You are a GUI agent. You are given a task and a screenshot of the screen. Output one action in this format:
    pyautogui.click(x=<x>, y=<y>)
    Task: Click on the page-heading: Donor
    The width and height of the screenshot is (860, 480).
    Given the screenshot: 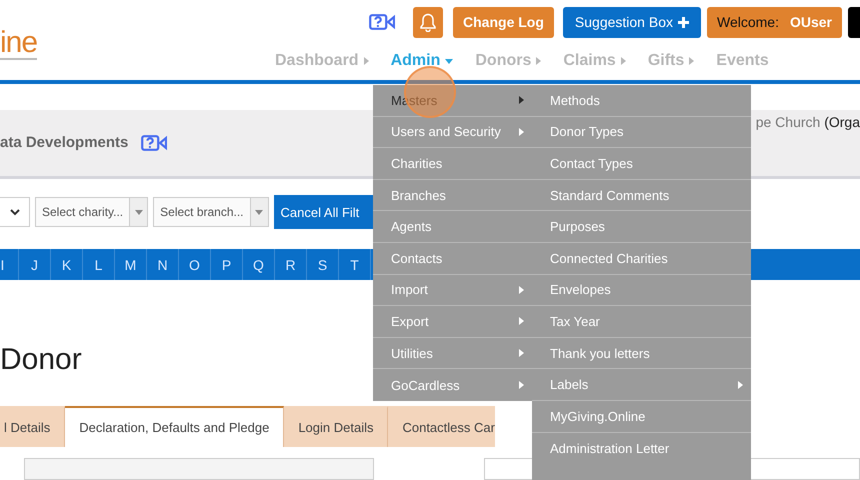 What is the action you would take?
    pyautogui.click(x=41, y=360)
    